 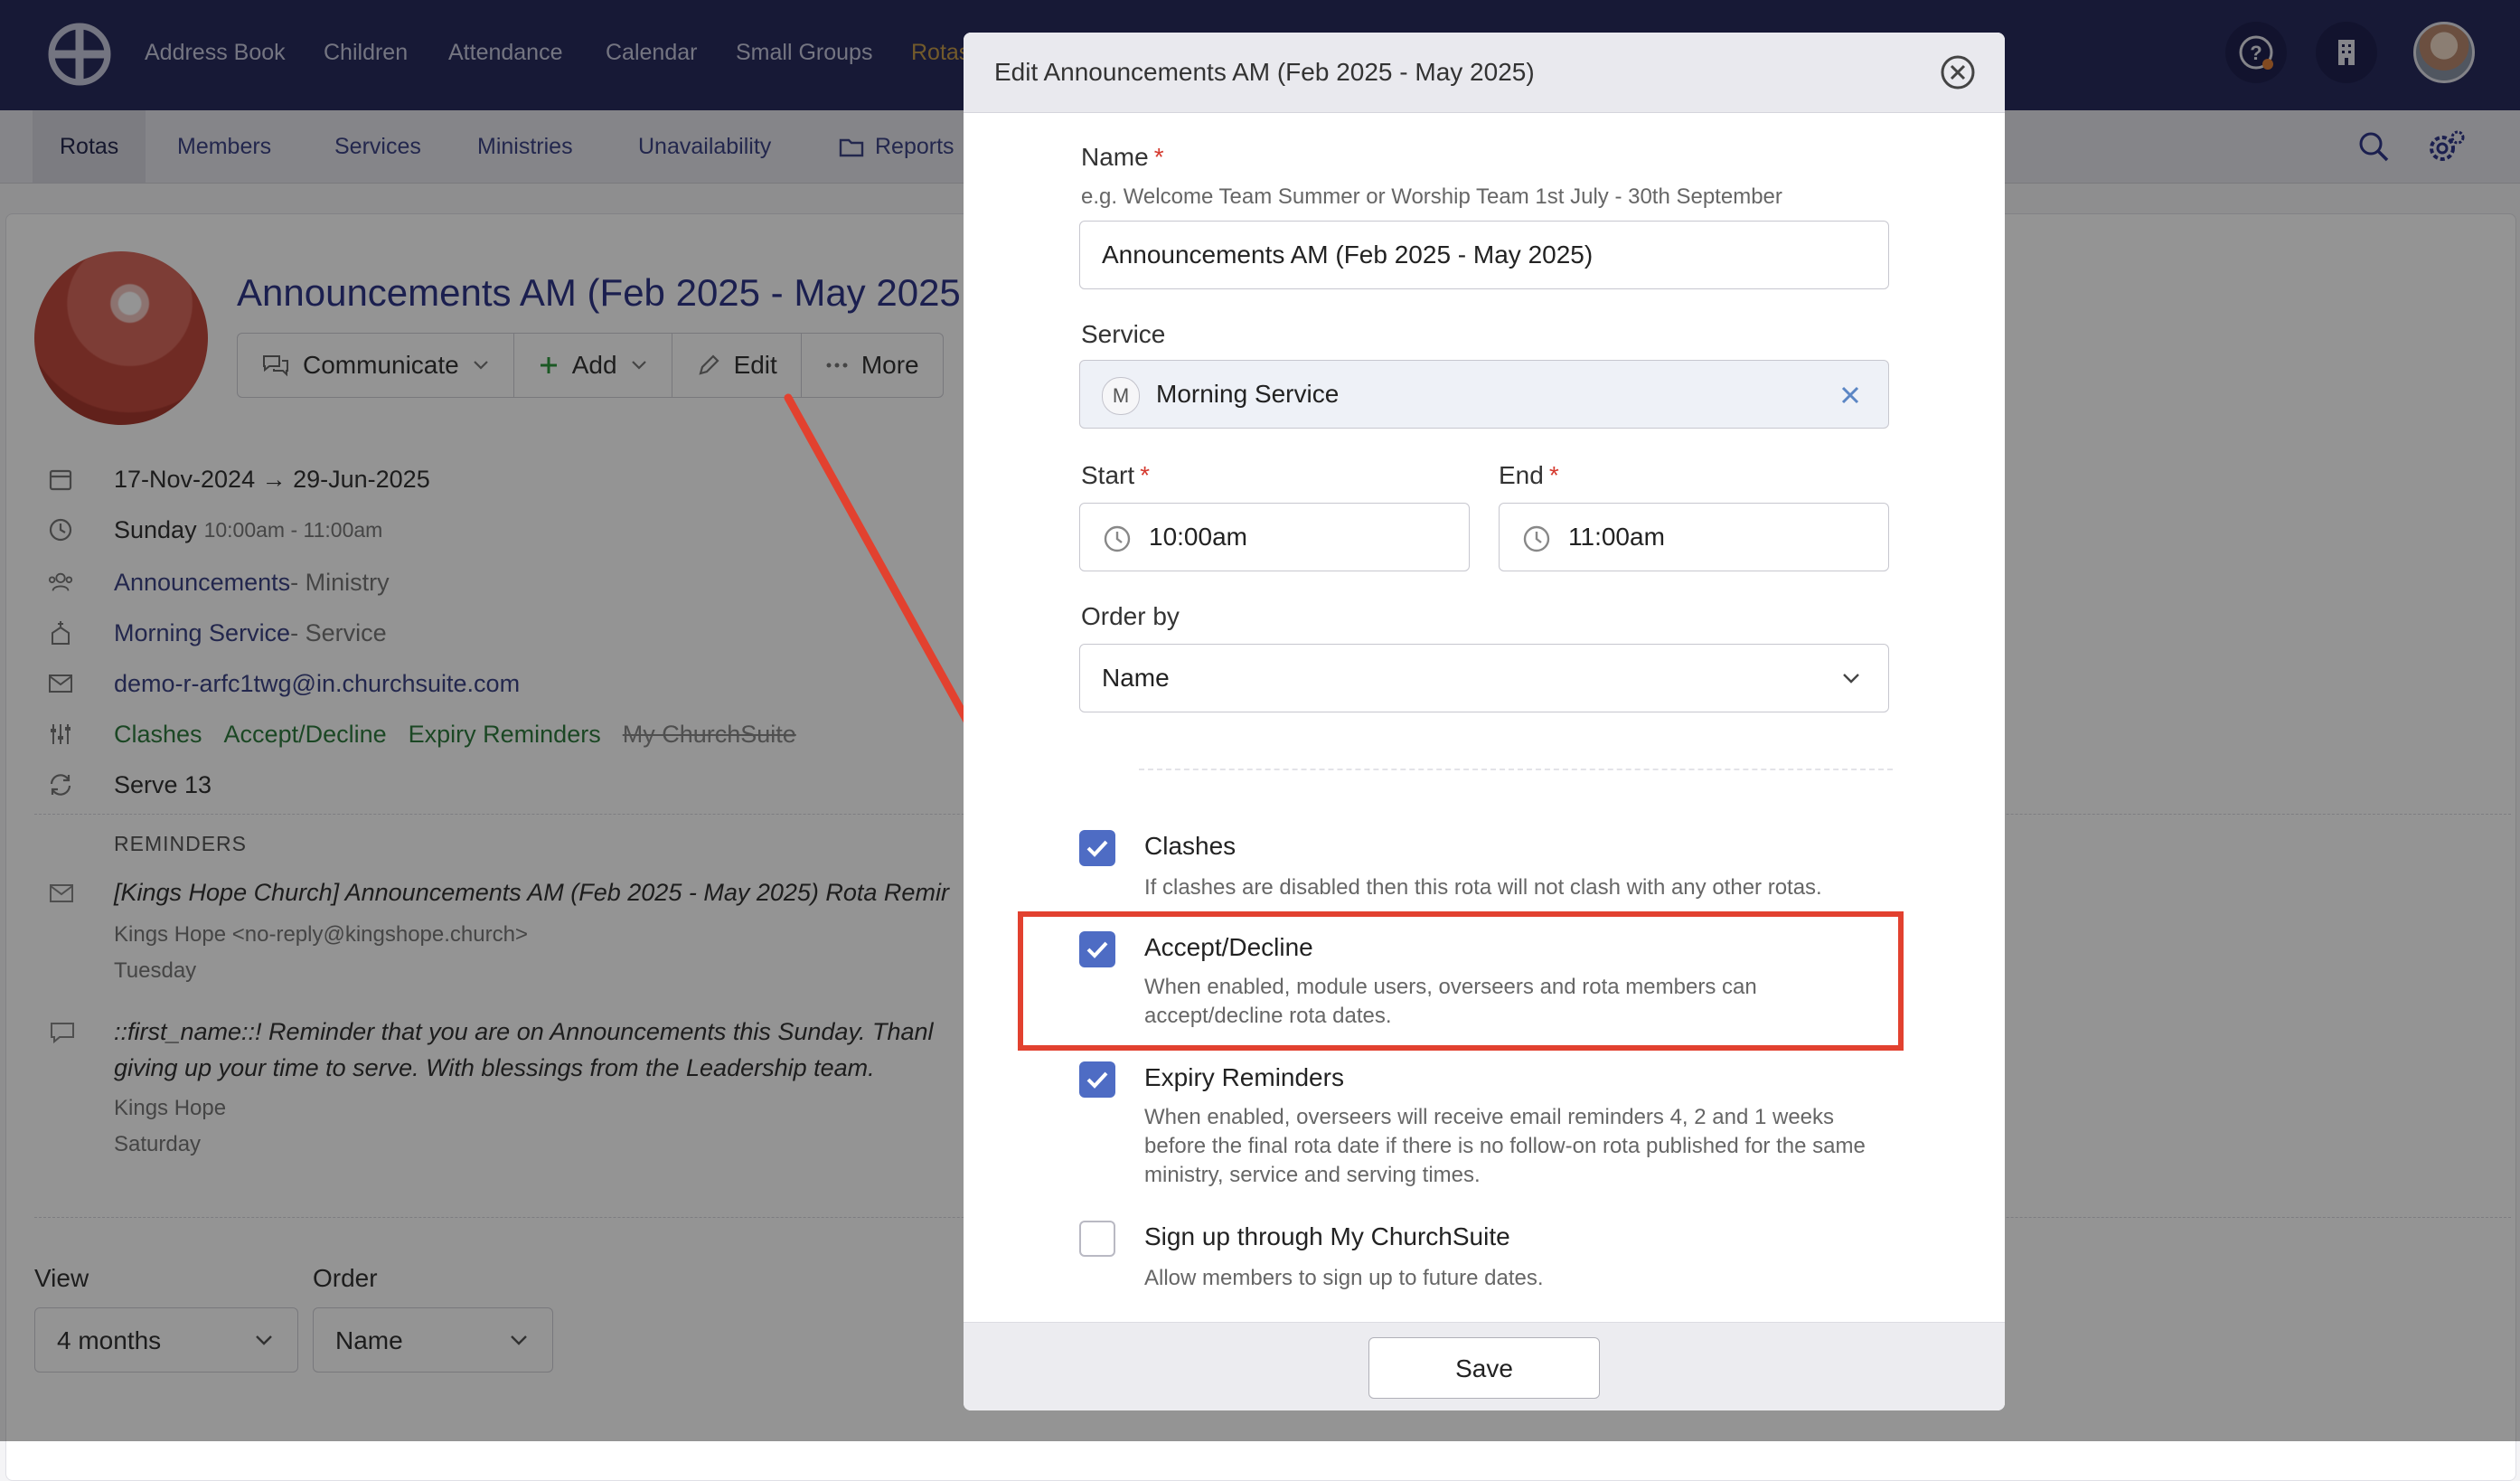 What do you see at coordinates (1617, 537) in the screenshot?
I see `end-time-value: 11:00am` at bounding box center [1617, 537].